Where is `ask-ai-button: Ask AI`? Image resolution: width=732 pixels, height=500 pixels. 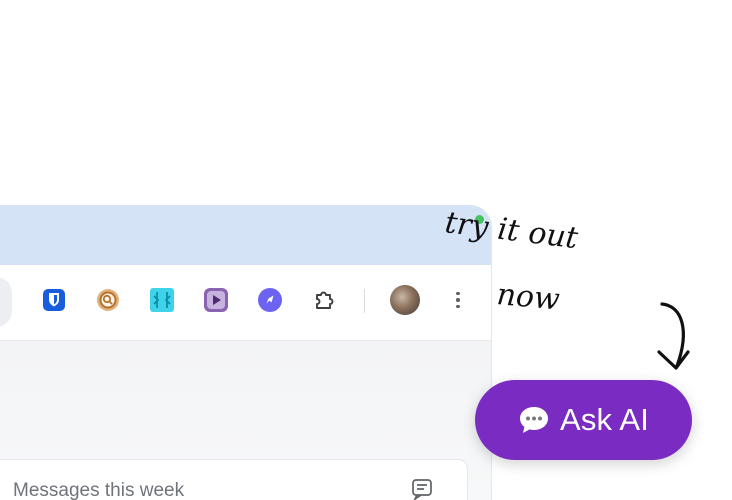 ask-ai-button: Ask AI is located at coordinates (583, 420).